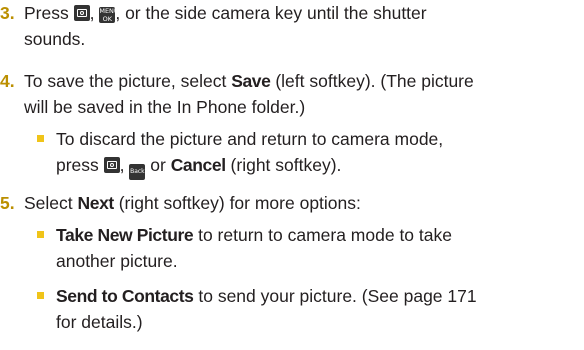 Image resolution: width=584 pixels, height=350 pixels. I want to click on text-fragment: Select, so click(51, 203).